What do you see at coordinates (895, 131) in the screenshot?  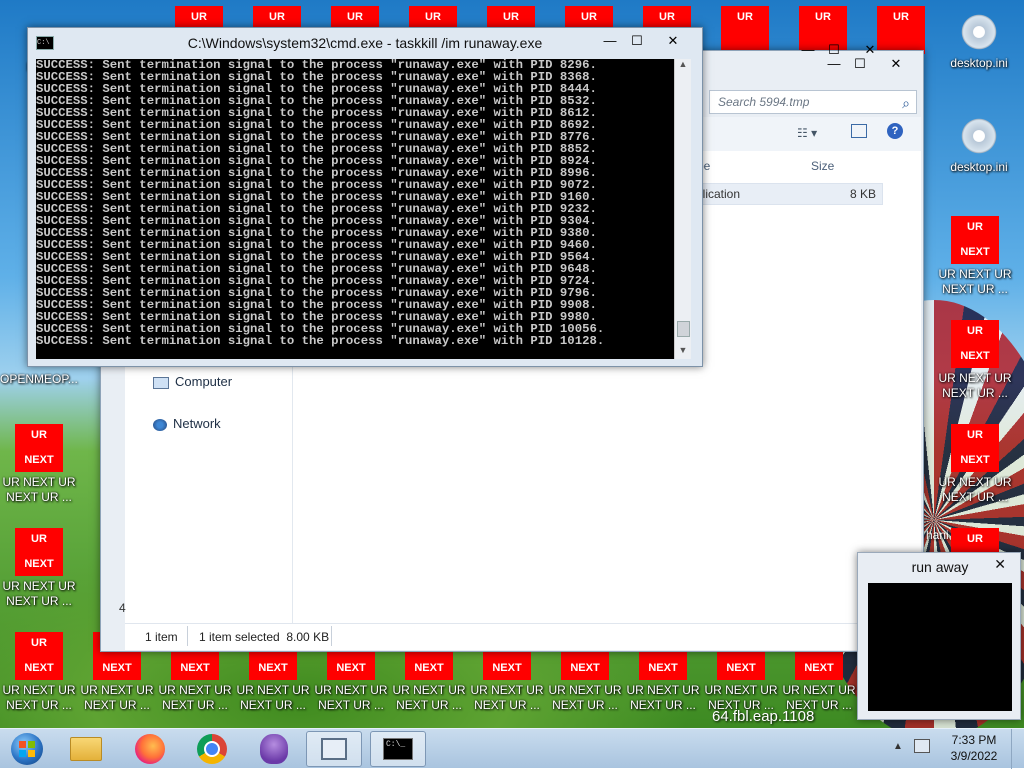 I see `help-icon: ?` at bounding box center [895, 131].